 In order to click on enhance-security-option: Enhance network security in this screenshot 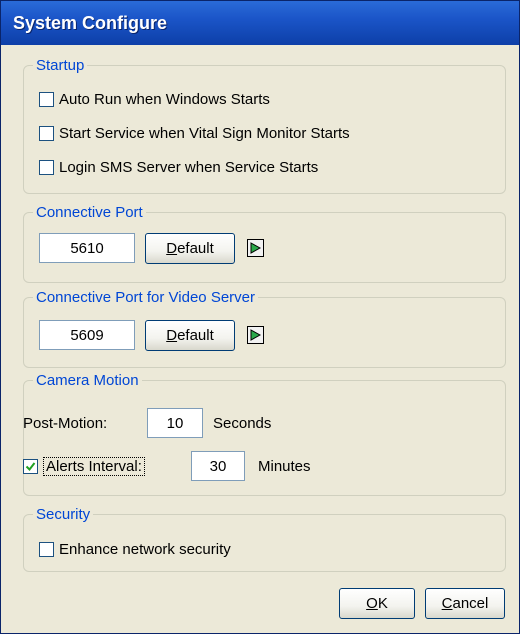, I will do `click(135, 549)`.